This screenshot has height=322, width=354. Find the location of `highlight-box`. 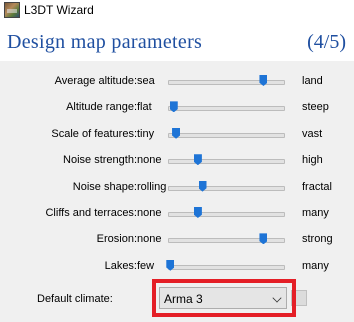

highlight-box is located at coordinates (224, 298).